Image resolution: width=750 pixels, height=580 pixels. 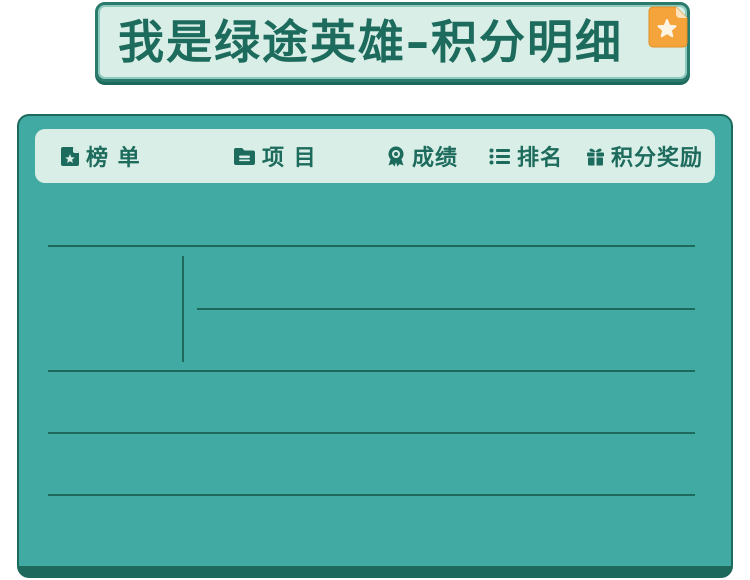 What do you see at coordinates (396, 156) in the screenshot?
I see `medal-icon` at bounding box center [396, 156].